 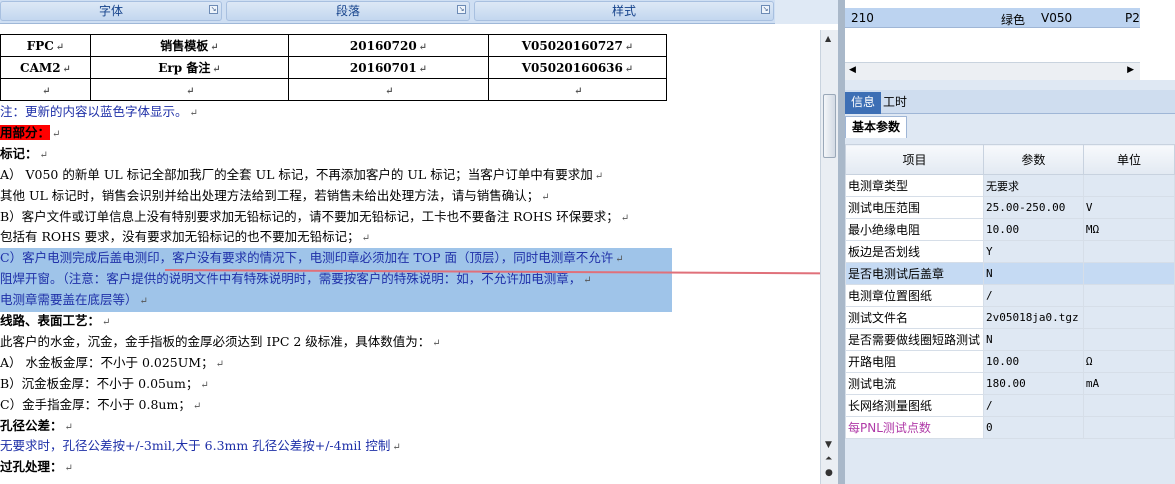 I want to click on grid-cell-item: 测试文件名, so click(x=914, y=317).